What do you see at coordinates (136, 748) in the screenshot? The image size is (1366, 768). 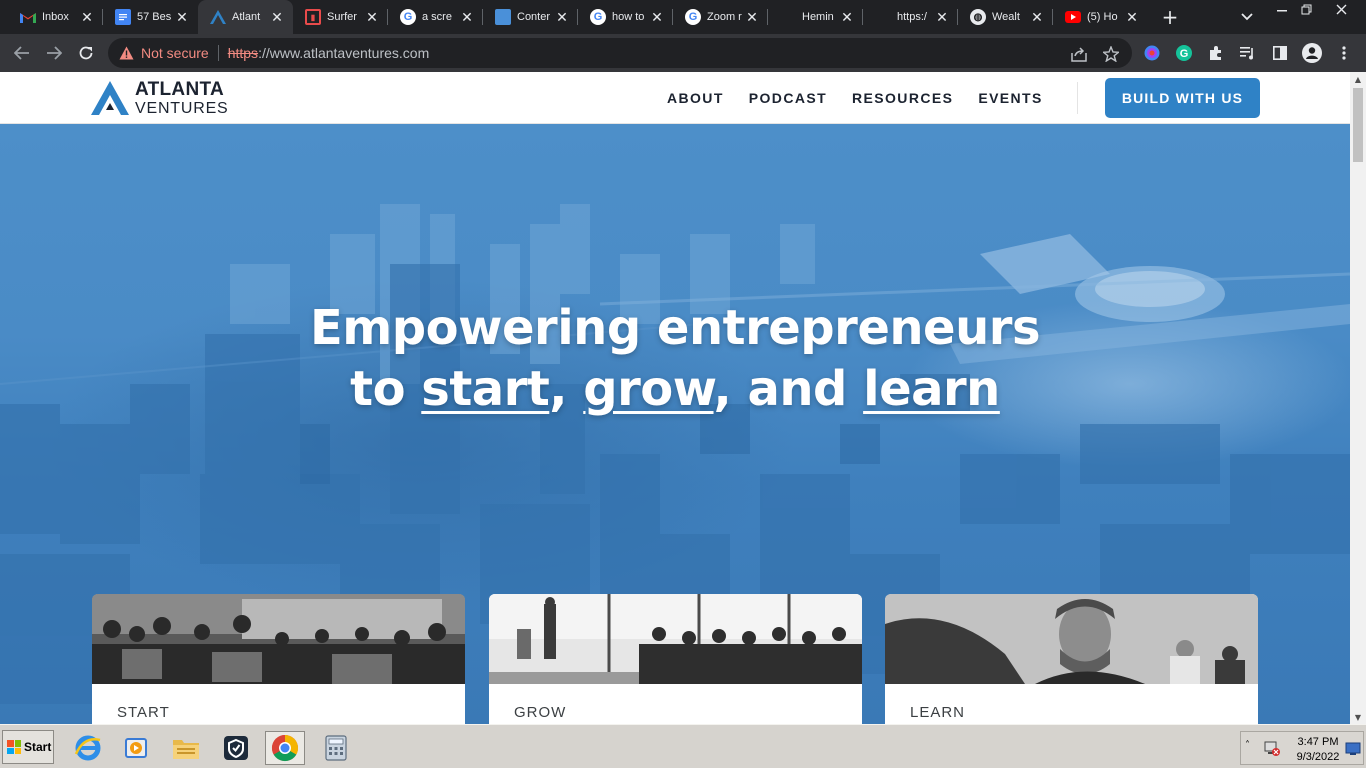 I see `media-player-icon` at bounding box center [136, 748].